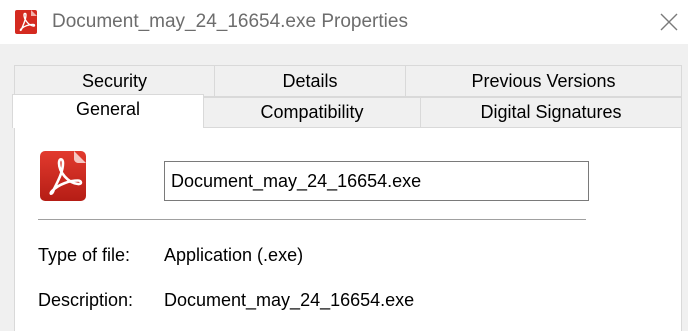 The height and width of the screenshot is (331, 688). Describe the element at coordinates (376, 181) in the screenshot. I see `file-name-field` at that location.